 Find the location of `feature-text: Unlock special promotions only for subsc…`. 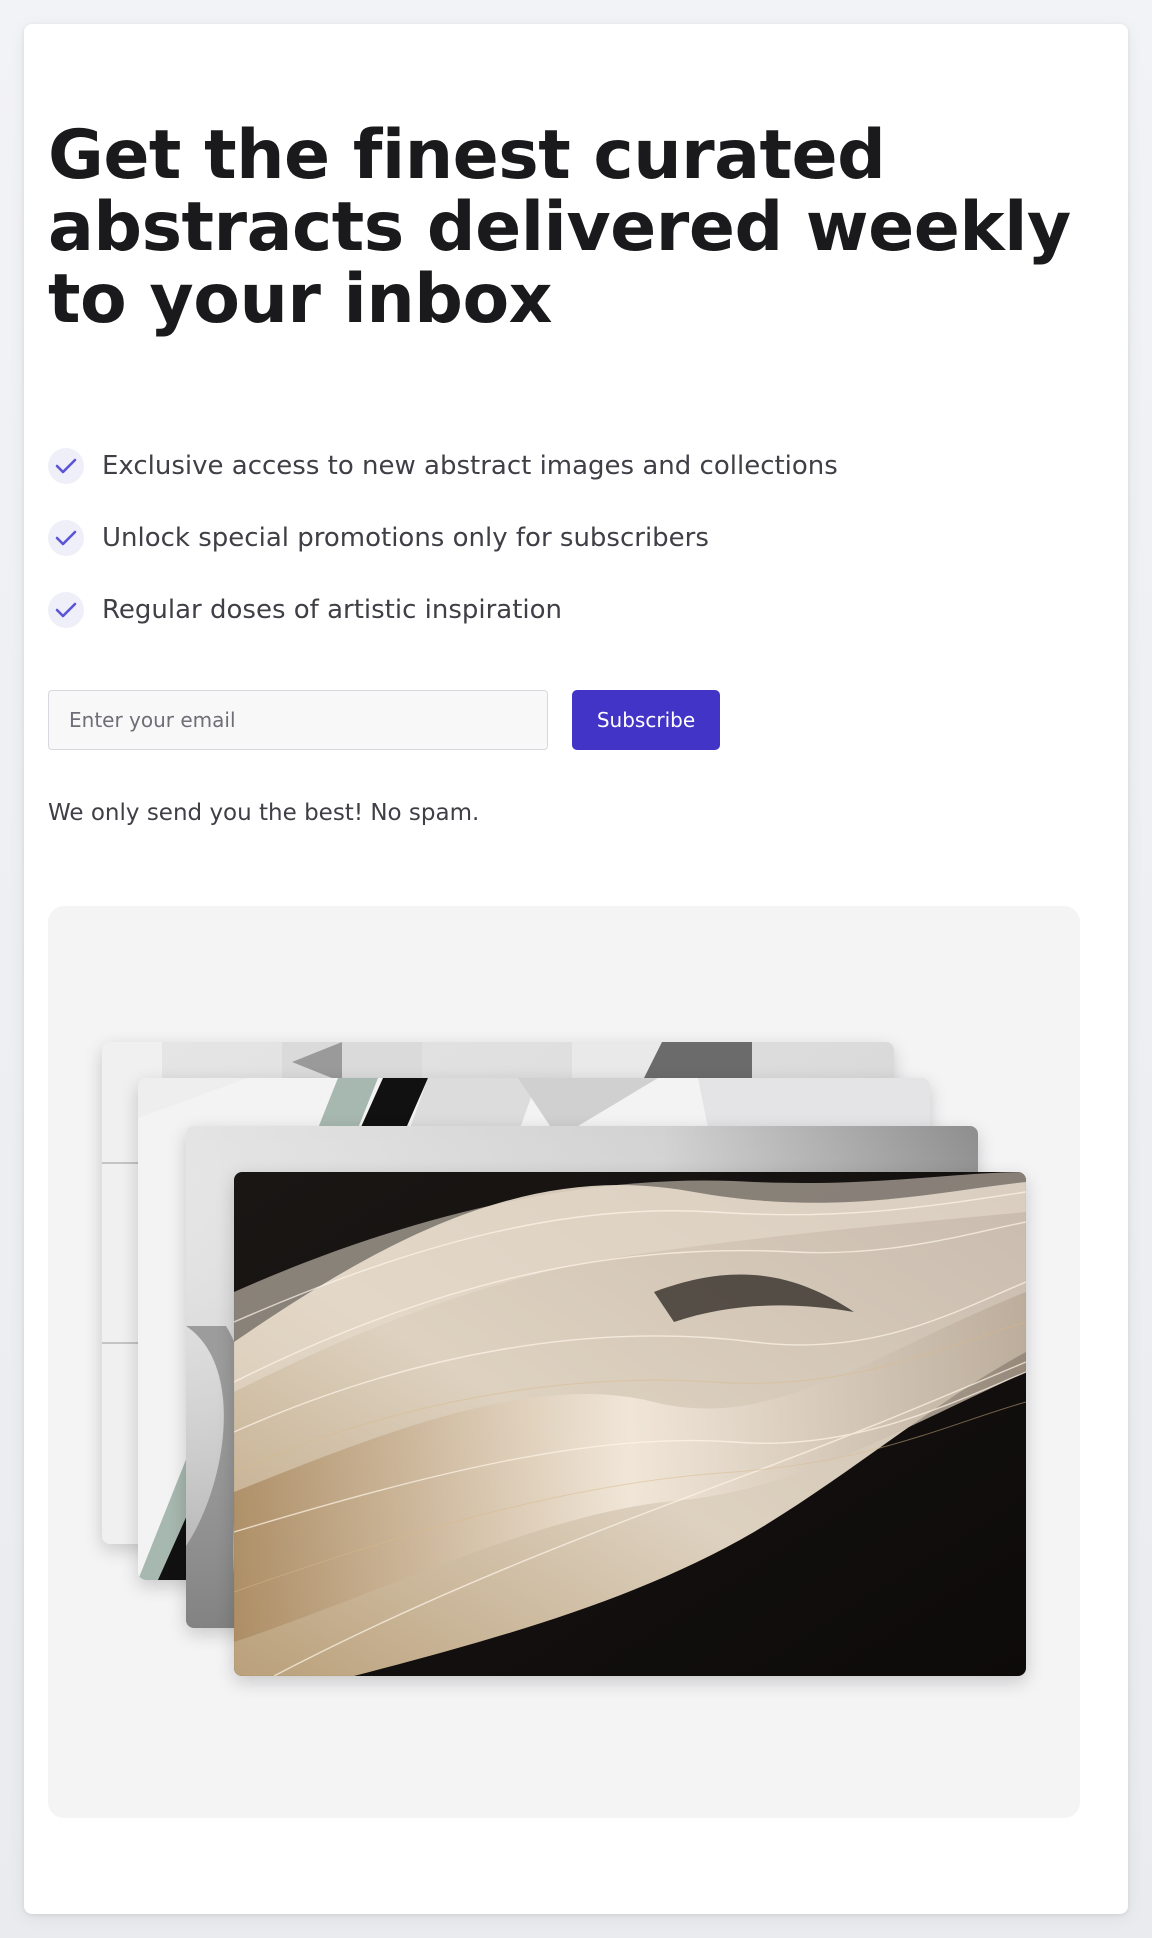

feature-text: Unlock special promotions only for subsc… is located at coordinates (405, 538).